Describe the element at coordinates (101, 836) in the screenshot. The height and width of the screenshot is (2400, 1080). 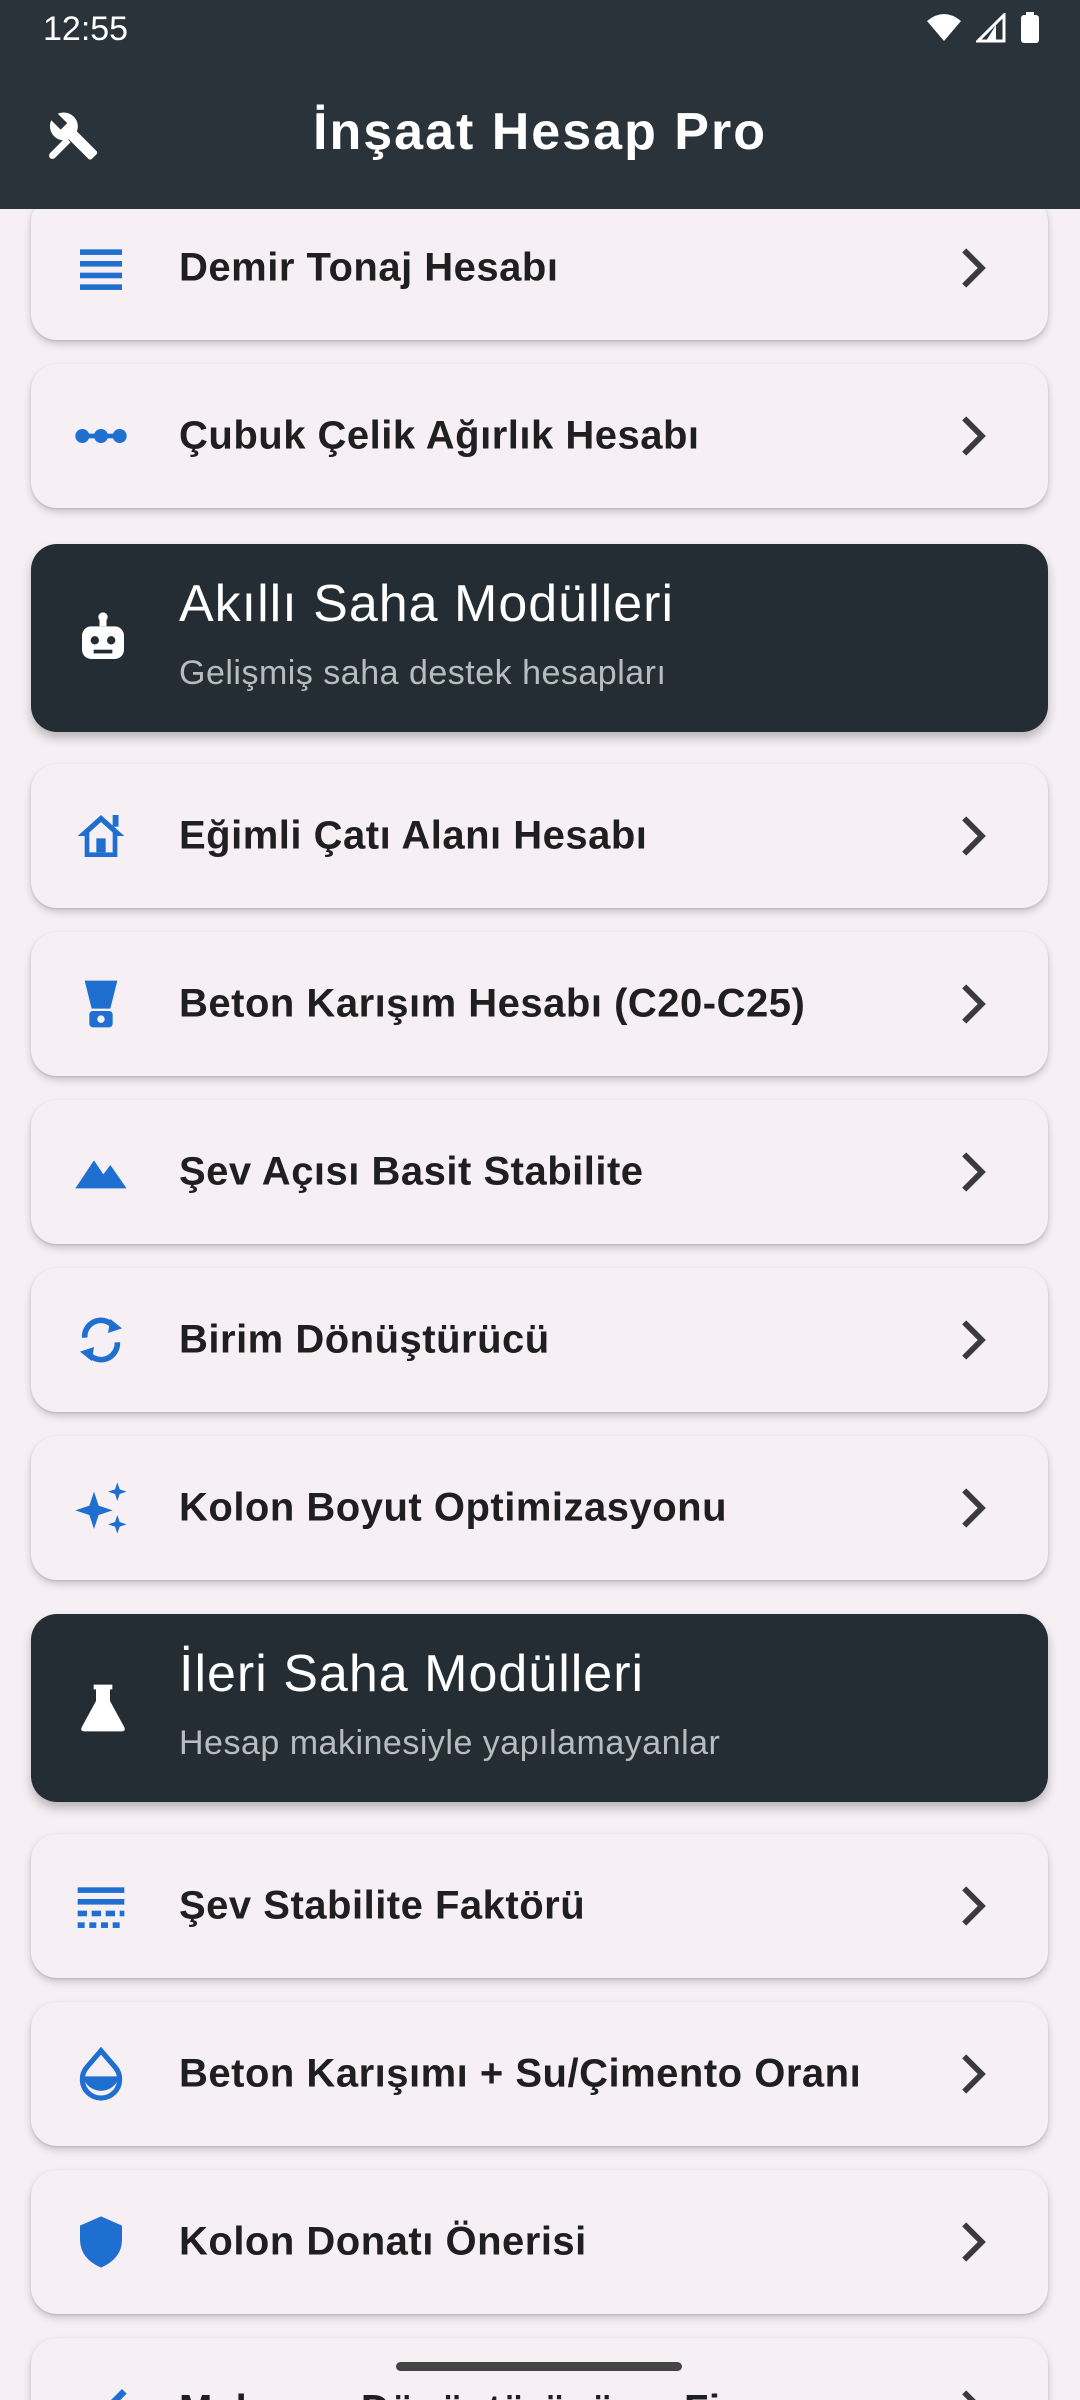
I see `roof-home-icon` at that location.